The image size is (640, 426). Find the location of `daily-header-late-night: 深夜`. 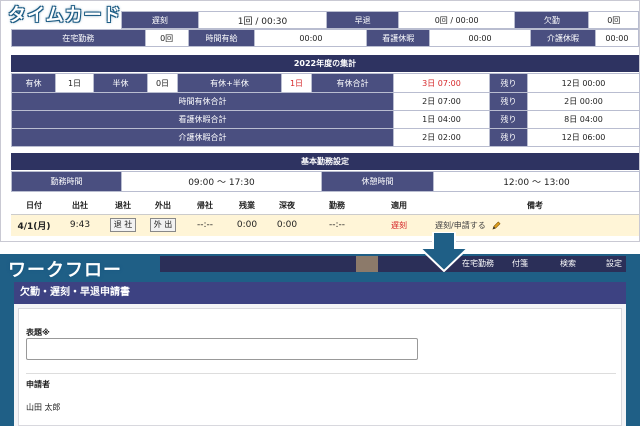

daily-header-late-night: 深夜 is located at coordinates (287, 206).